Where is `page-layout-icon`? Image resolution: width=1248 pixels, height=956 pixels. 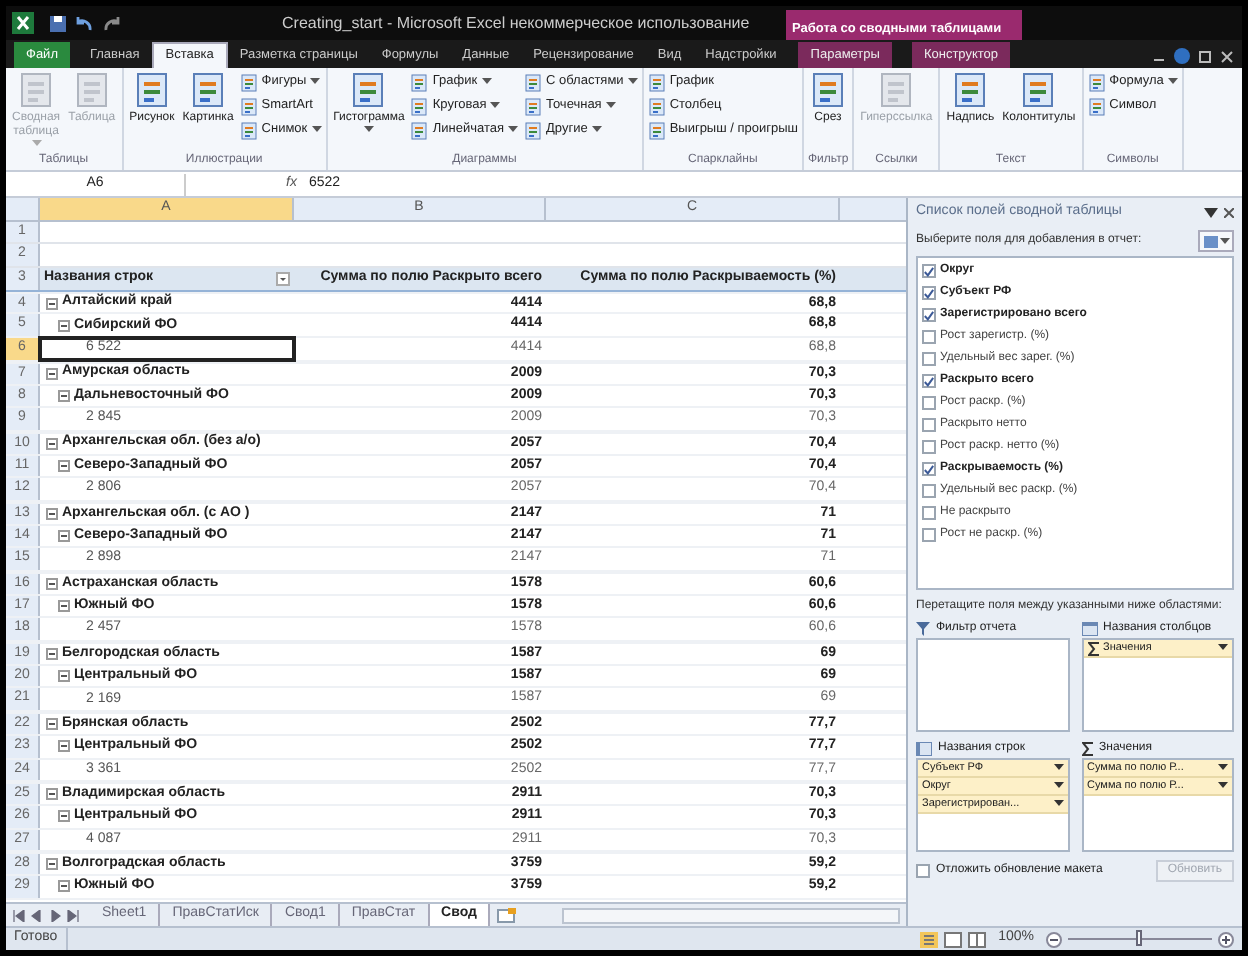
page-layout-icon is located at coordinates (953, 939).